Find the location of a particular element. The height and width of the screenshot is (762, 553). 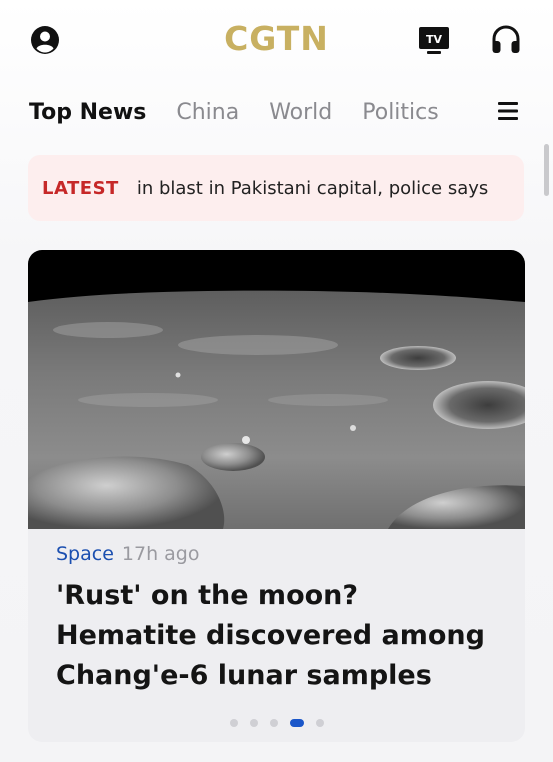

tv-badge-text: TV is located at coordinates (434, 39).